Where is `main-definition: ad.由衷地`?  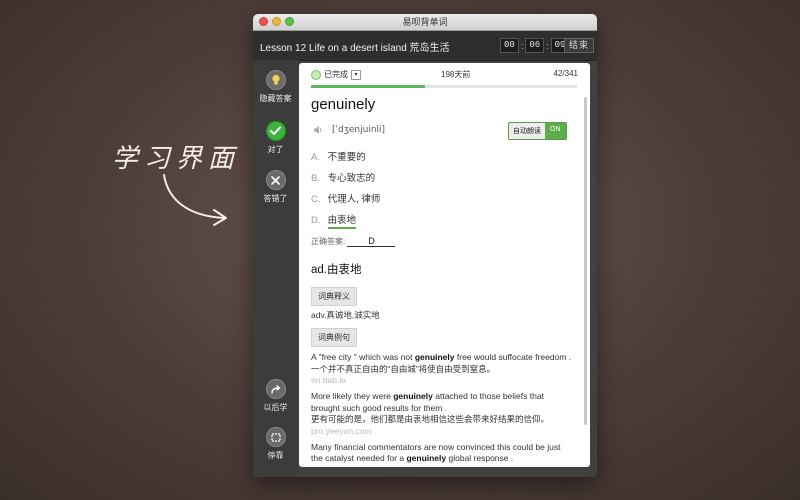
main-definition: ad.由衷地 is located at coordinates (336, 270).